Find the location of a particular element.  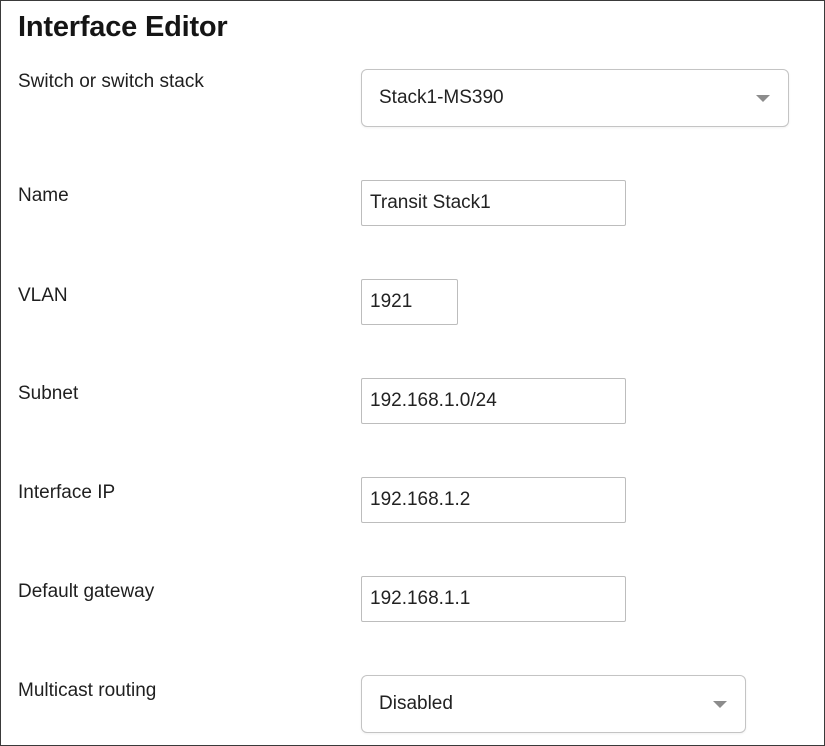

switch-select-value: Stack1-MS390 is located at coordinates (441, 97).